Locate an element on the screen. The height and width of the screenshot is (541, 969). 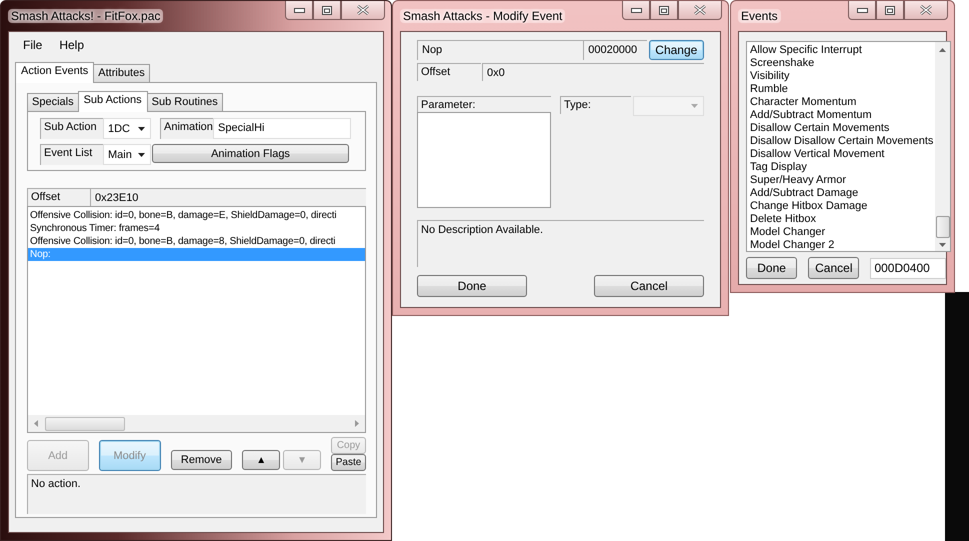
list-item: Disallow Vertical Movement is located at coordinates (842, 154).